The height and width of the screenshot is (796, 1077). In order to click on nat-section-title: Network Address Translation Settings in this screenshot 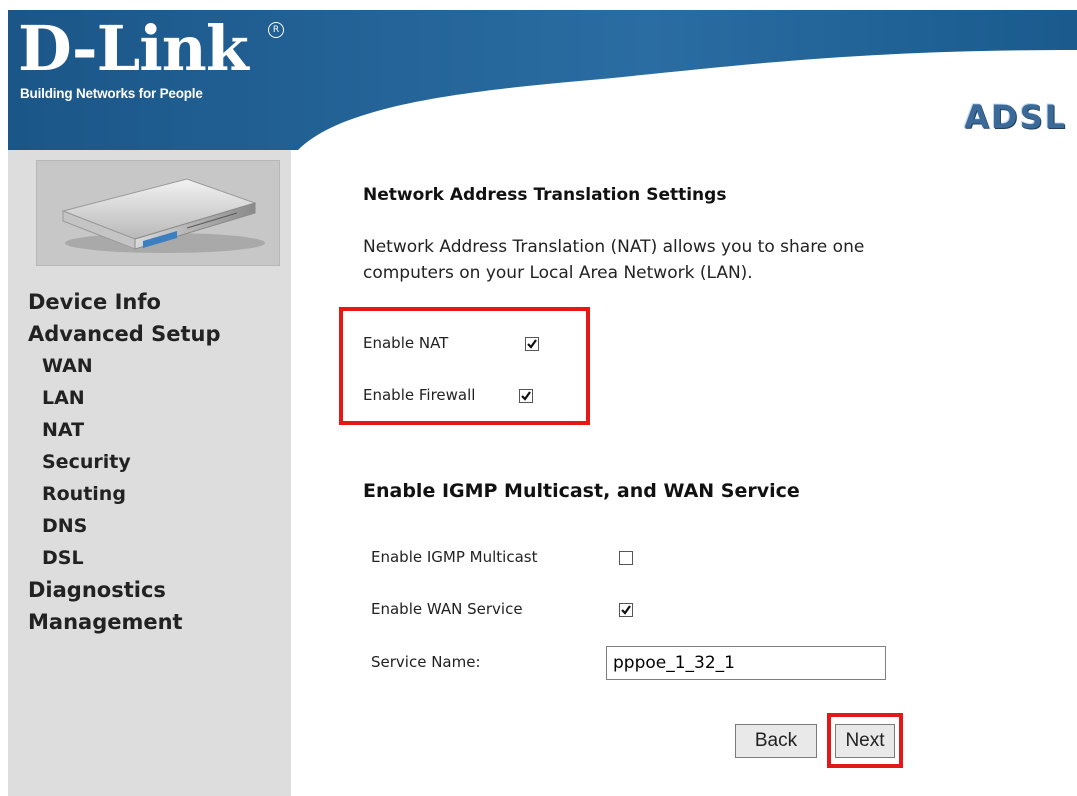, I will do `click(545, 195)`.